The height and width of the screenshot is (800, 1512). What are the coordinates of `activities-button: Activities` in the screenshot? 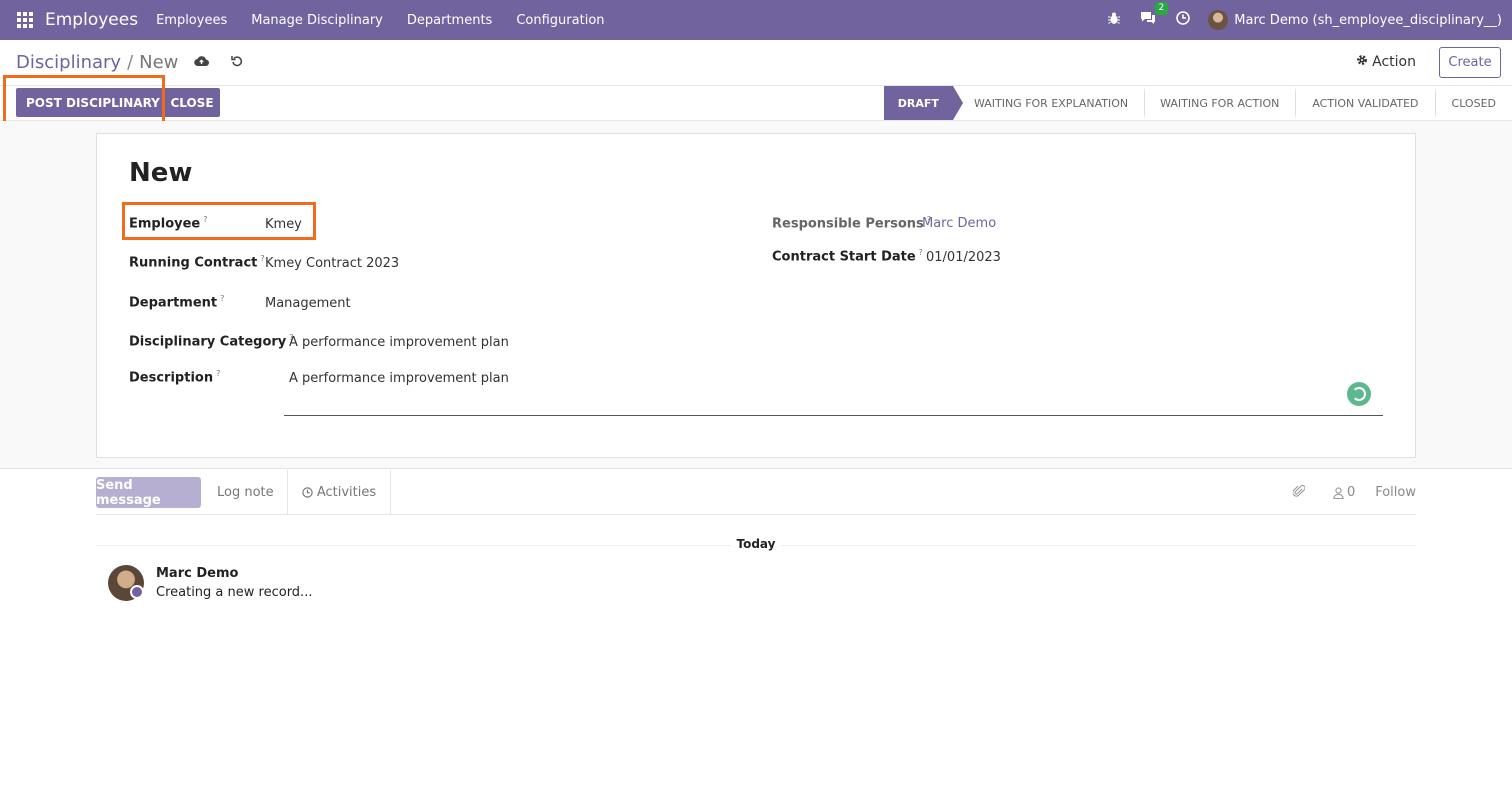 It's located at (339, 492).